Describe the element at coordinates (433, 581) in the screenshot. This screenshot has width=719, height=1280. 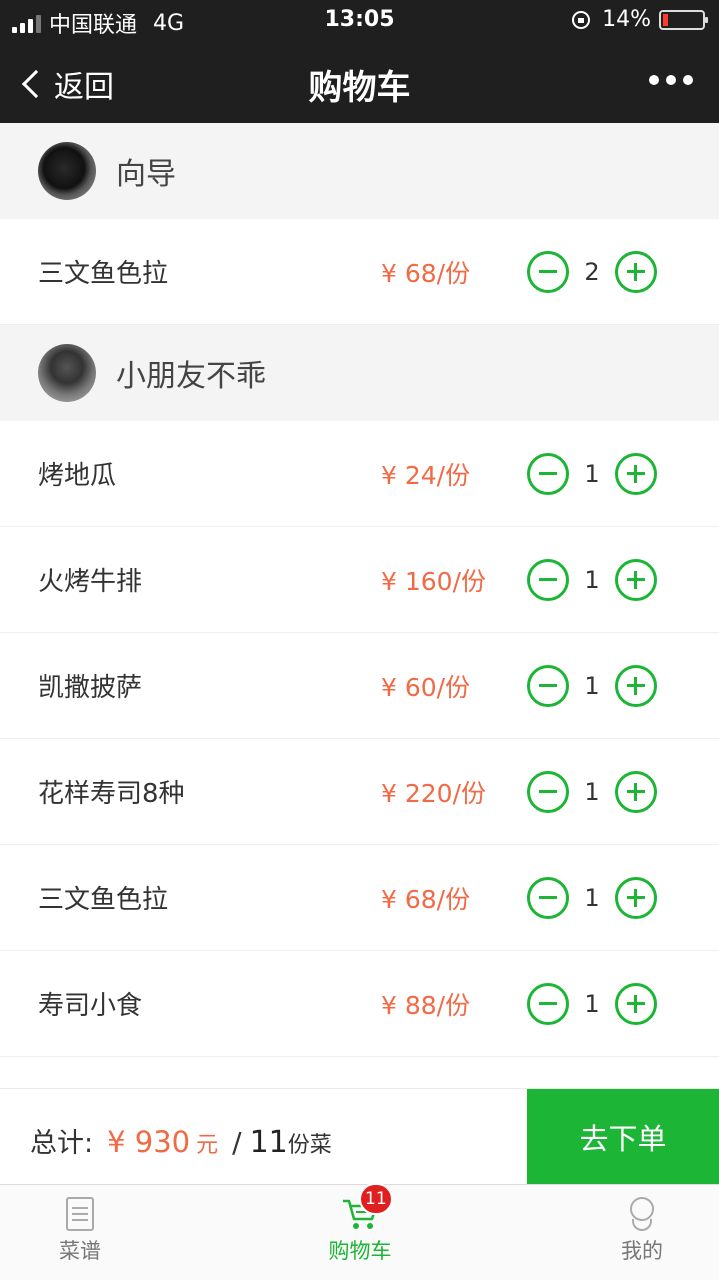
I see `item-price: ¥ 160/份` at that location.